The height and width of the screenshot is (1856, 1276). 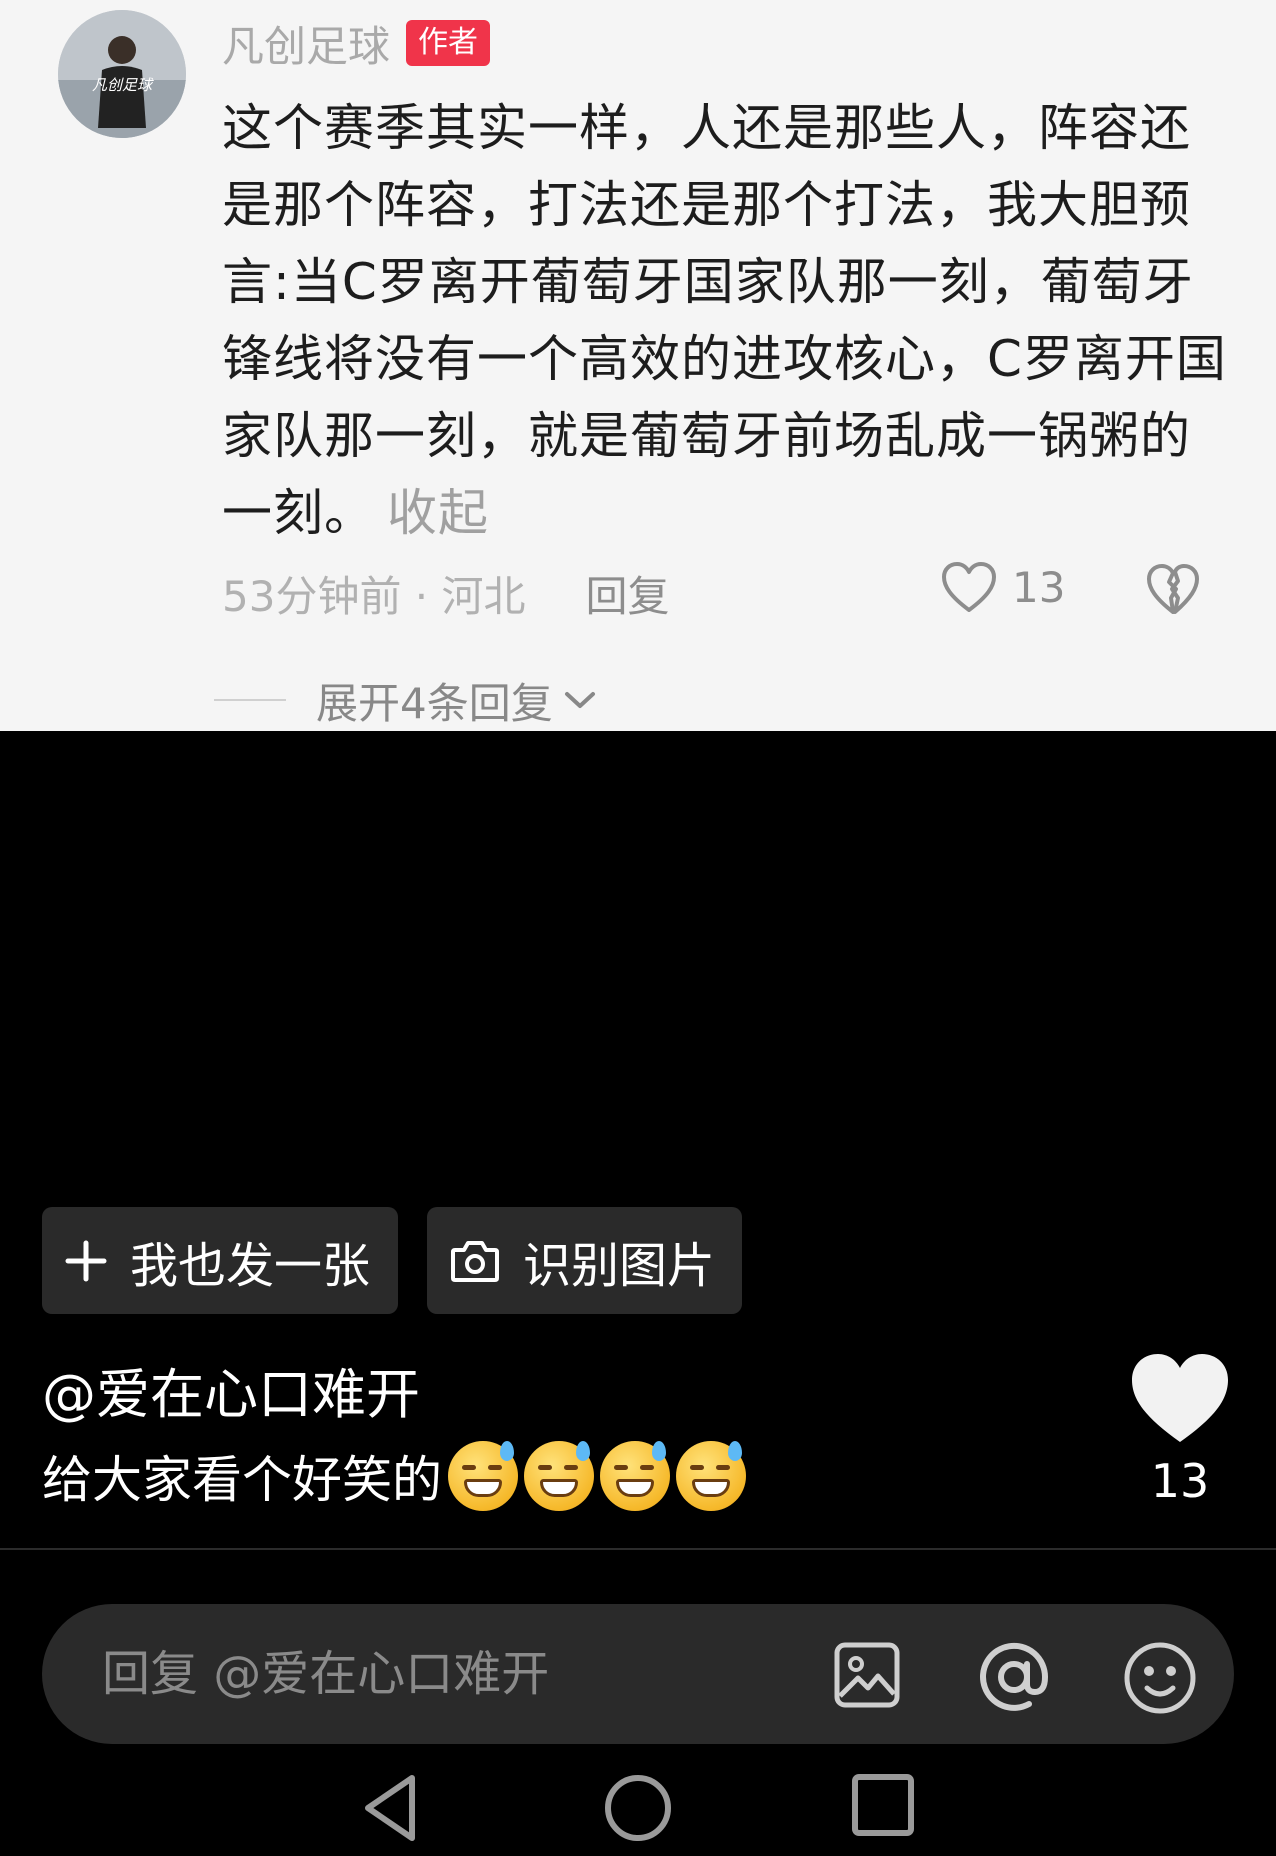 I want to click on recognize-image-label: 识别图片, so click(x=619, y=1265).